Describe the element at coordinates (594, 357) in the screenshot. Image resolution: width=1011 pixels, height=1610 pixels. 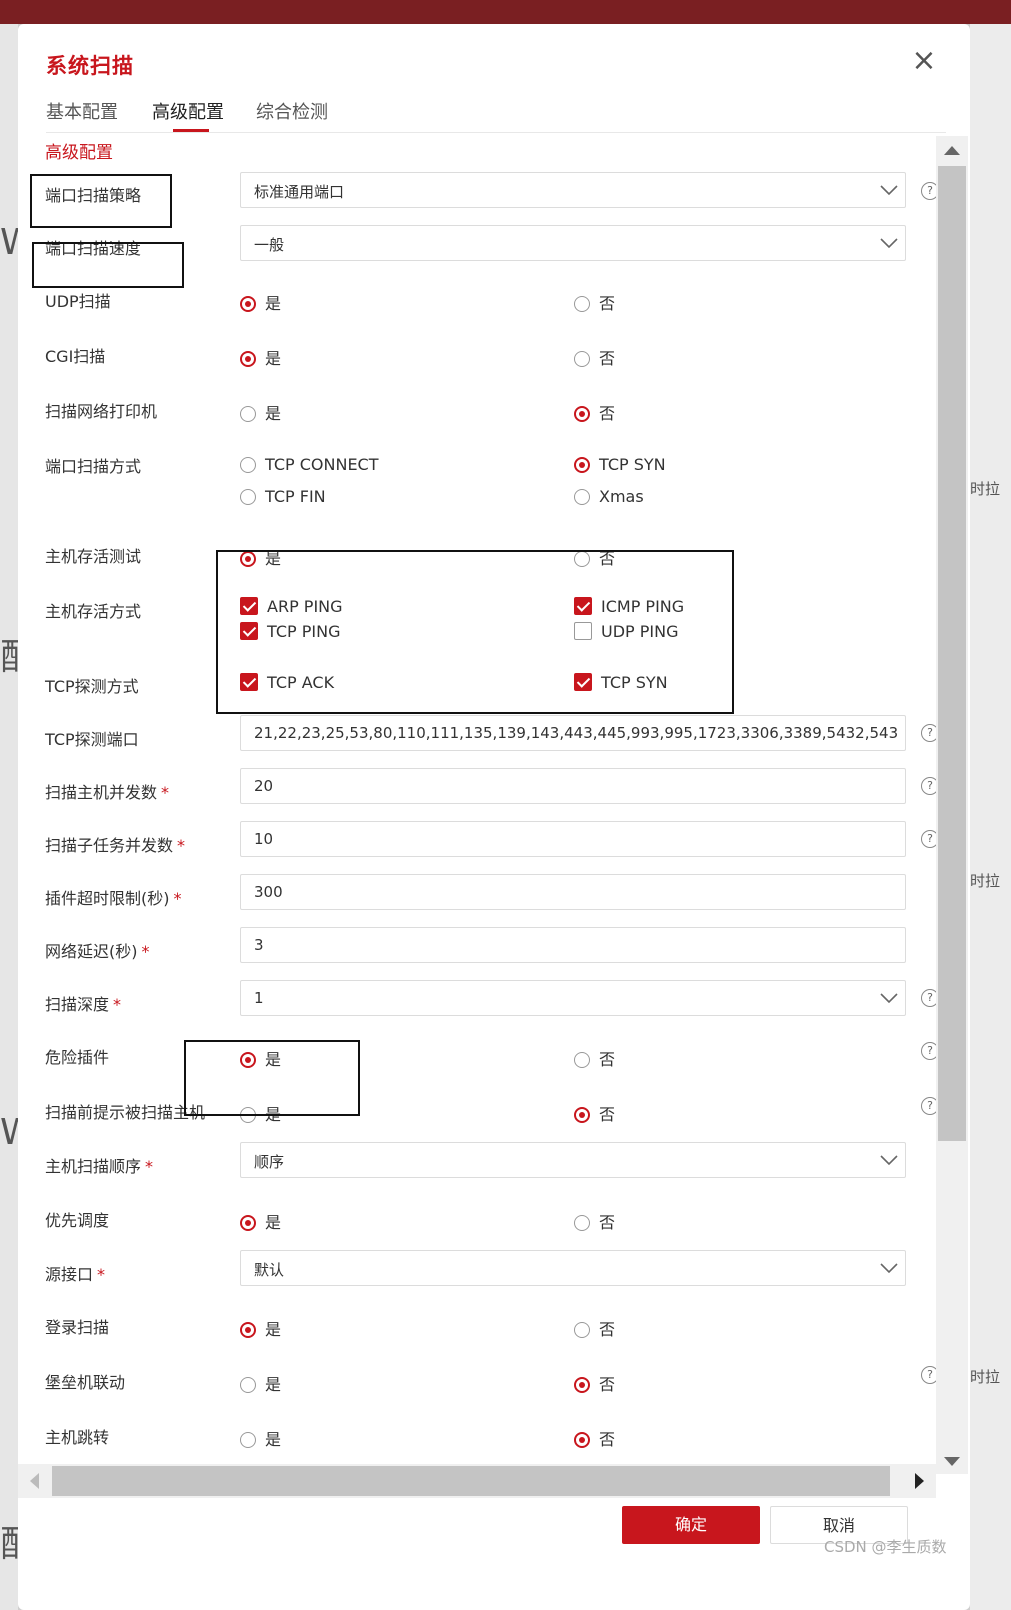
I see `cgi-scan-no: 否` at that location.